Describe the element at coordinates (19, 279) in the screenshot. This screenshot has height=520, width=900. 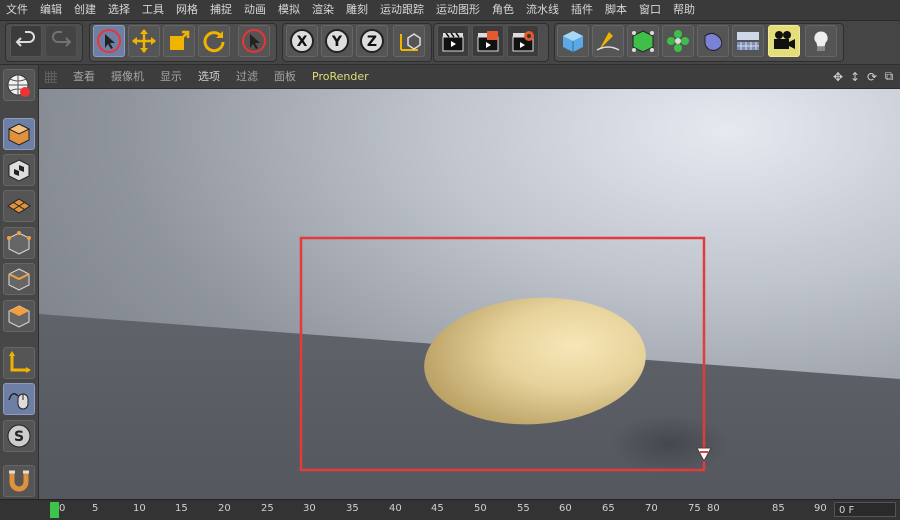
I see `edges-mode-button` at that location.